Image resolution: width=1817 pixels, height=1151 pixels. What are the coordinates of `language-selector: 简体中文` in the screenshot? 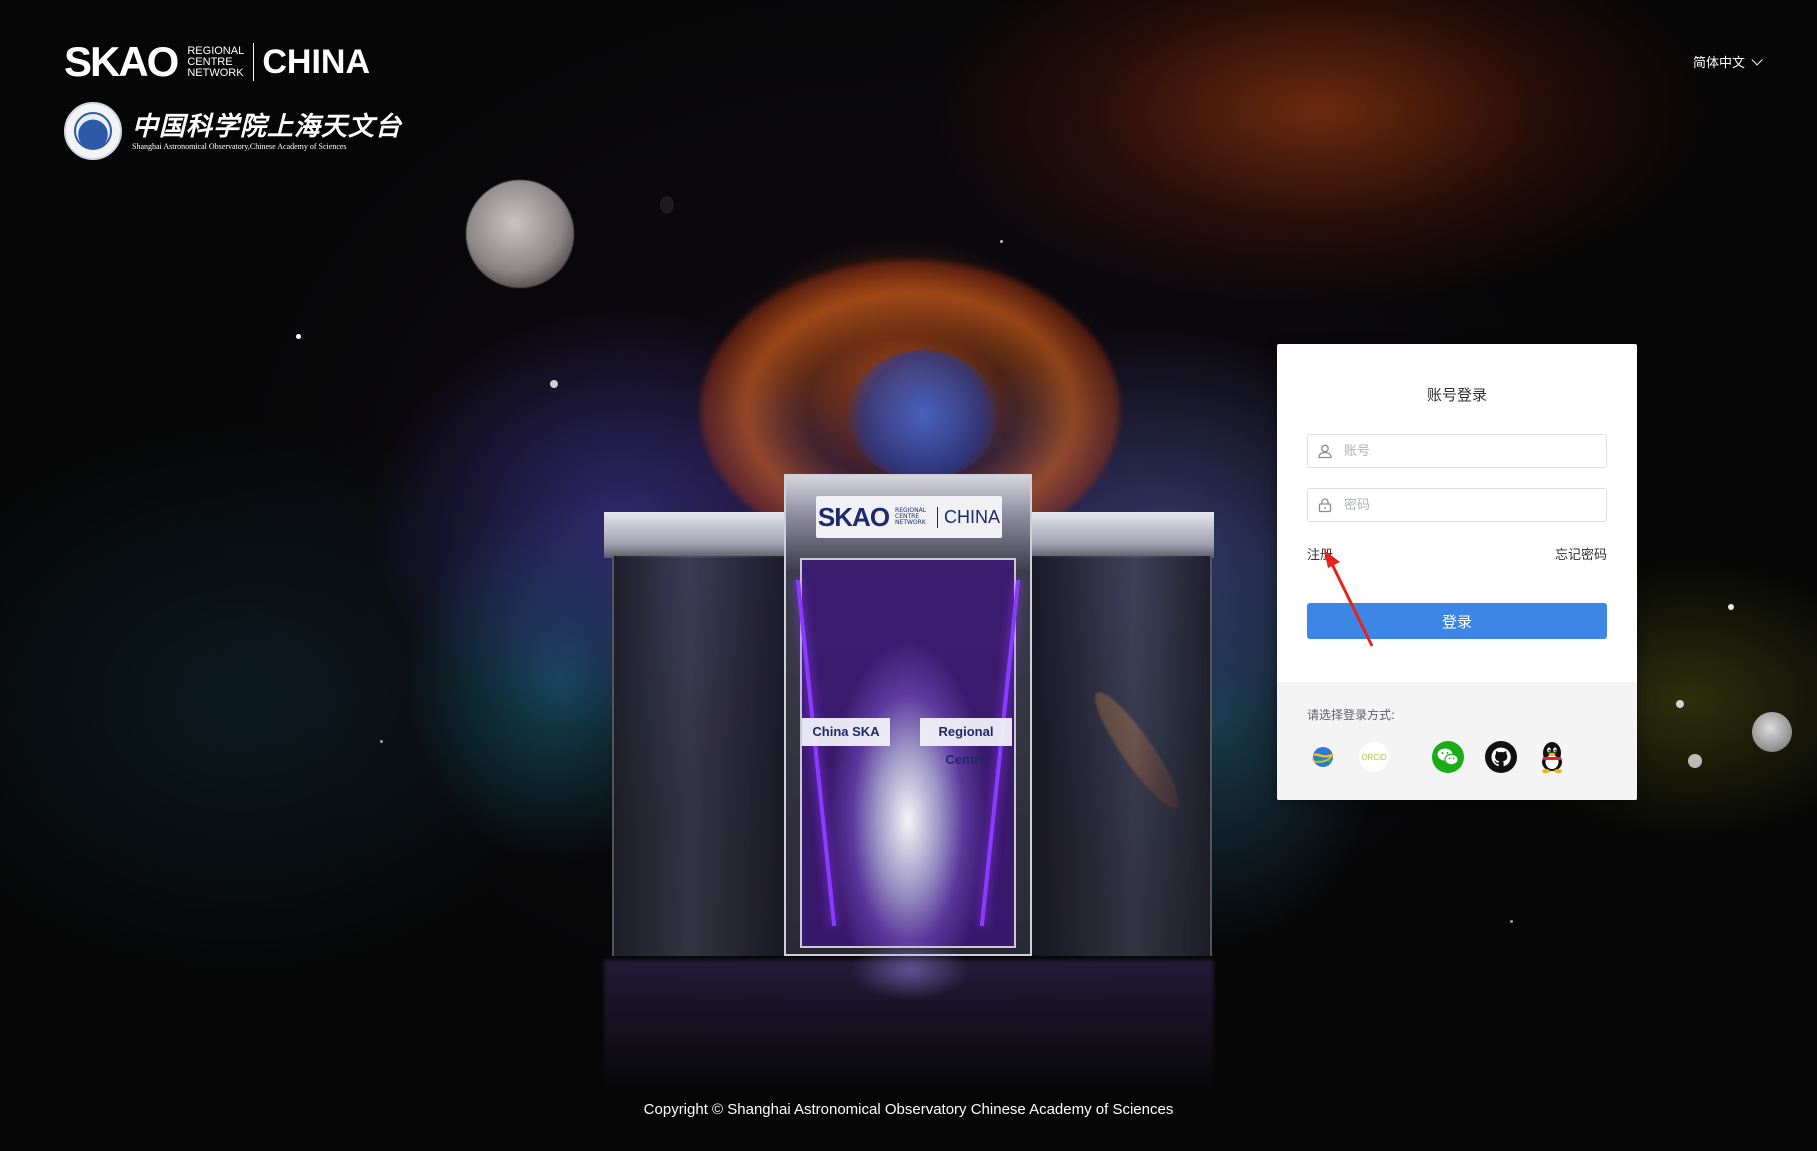 It's located at (1727, 61).